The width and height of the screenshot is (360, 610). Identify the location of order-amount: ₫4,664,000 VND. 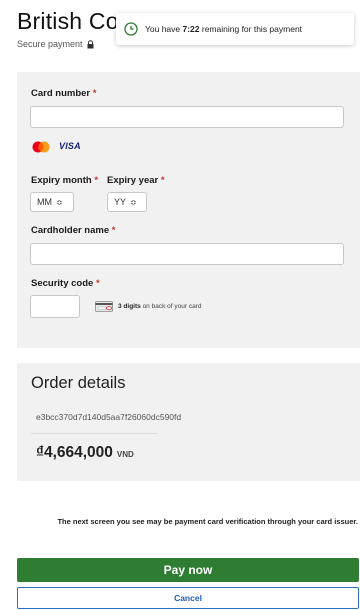
(85, 453).